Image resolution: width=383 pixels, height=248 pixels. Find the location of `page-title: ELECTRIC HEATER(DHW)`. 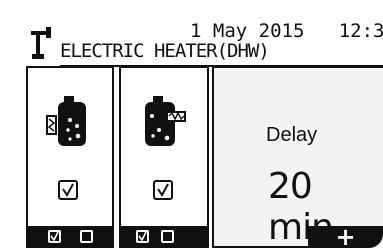

page-title: ELECTRIC HEATER(DHW) is located at coordinates (165, 51).